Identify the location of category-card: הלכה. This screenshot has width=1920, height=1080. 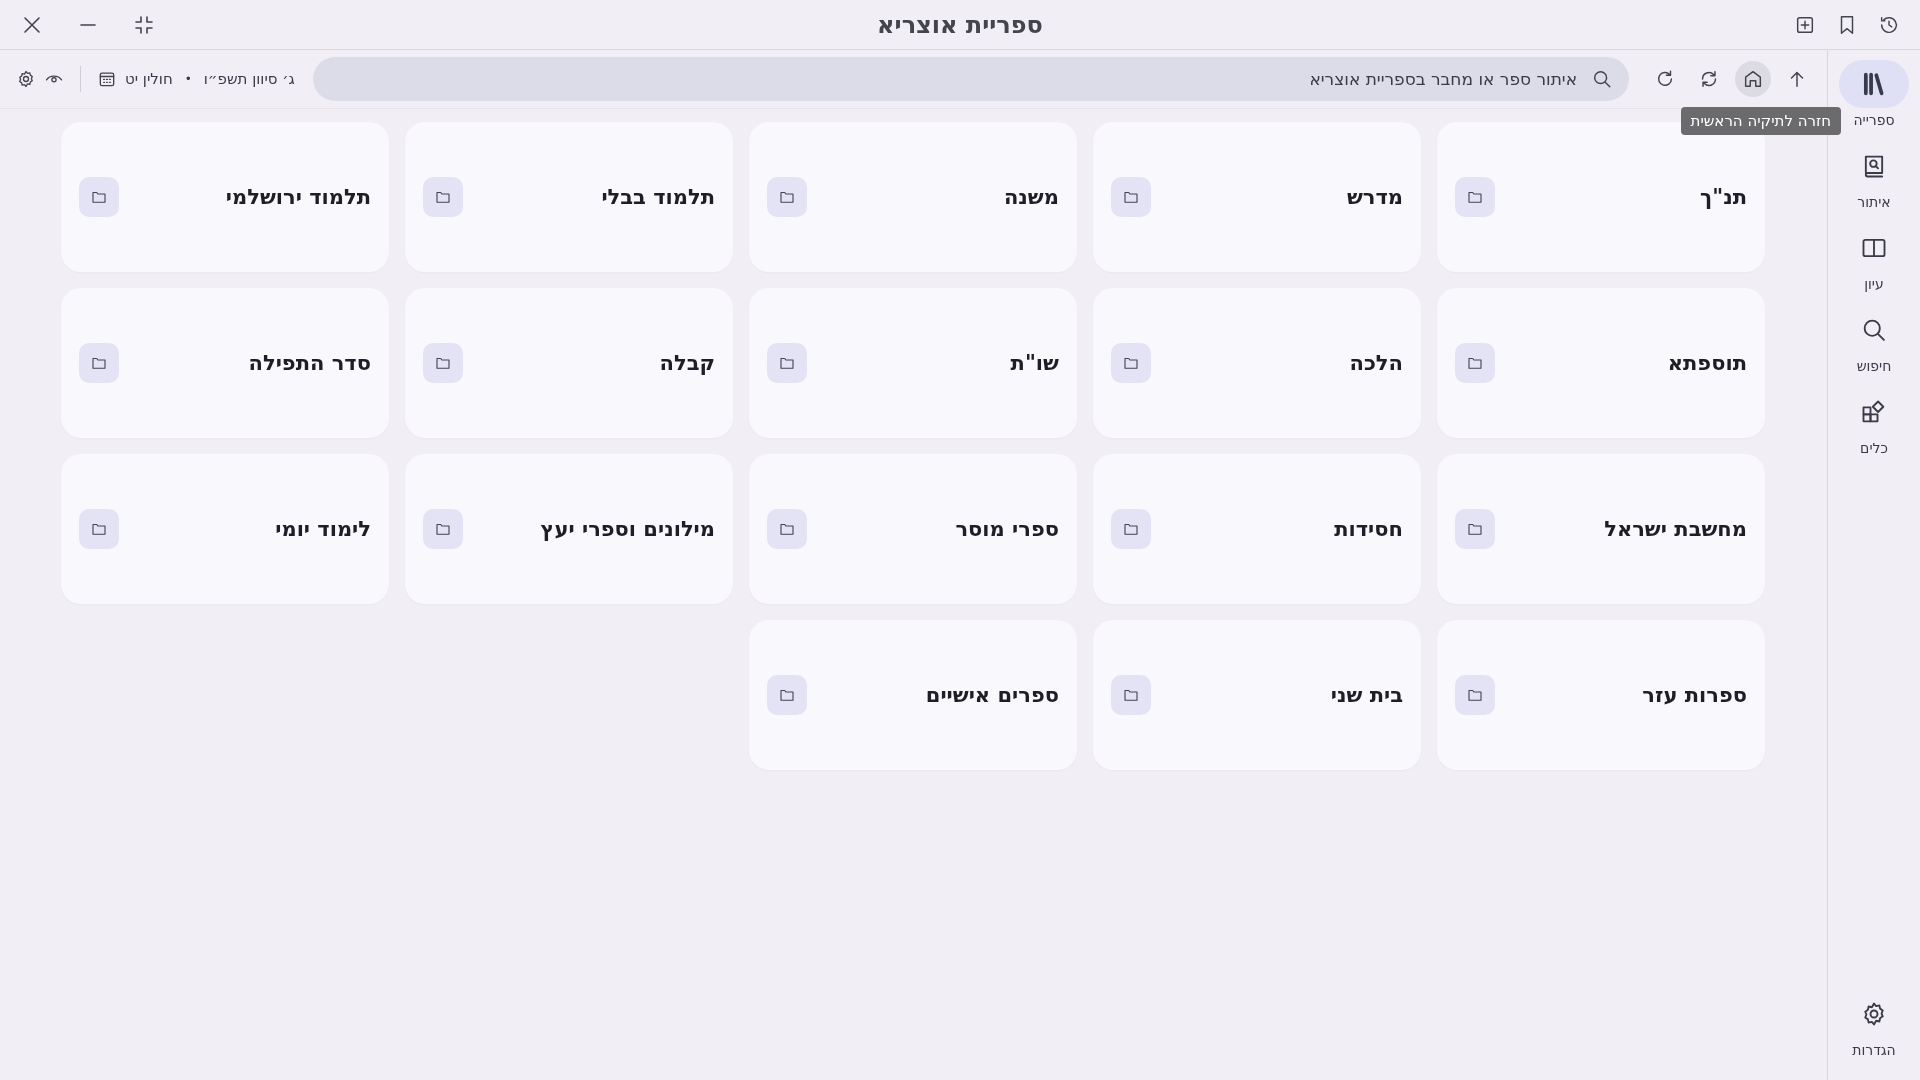
(1257, 363).